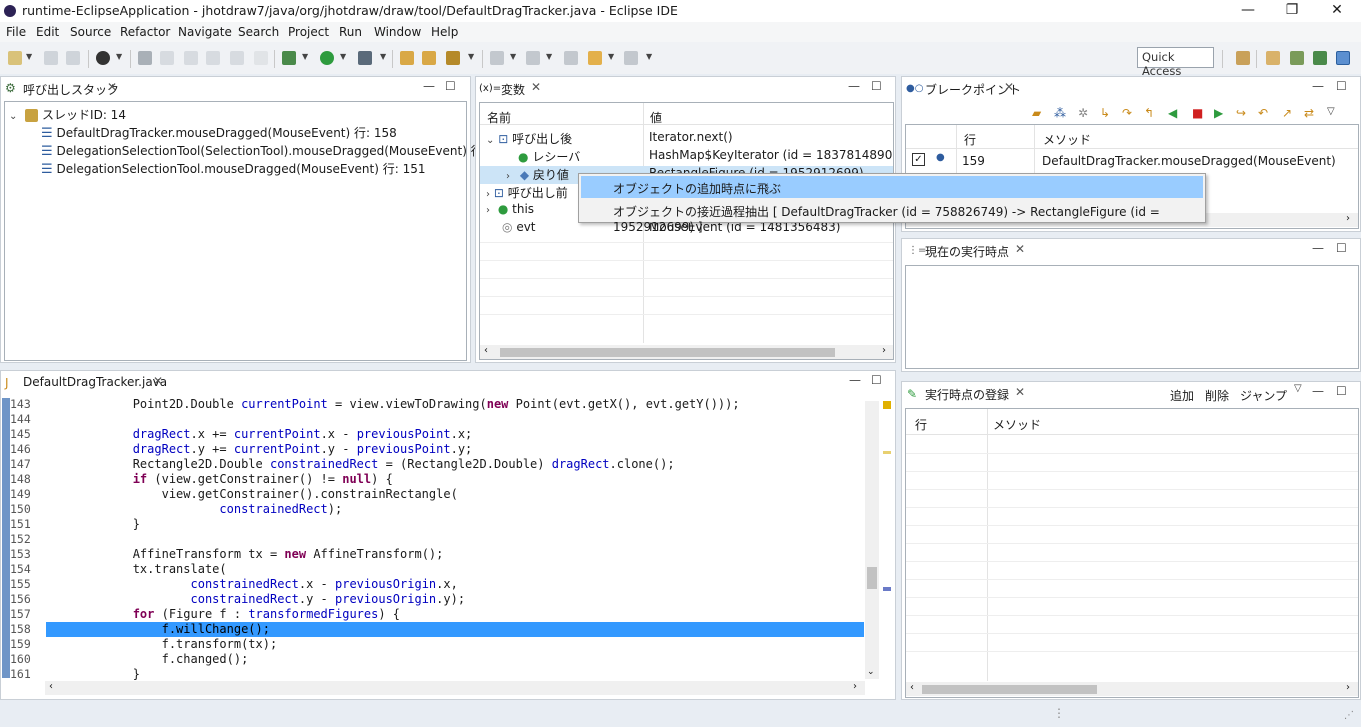  I want to click on maximize-button: ❐, so click(1292, 11).